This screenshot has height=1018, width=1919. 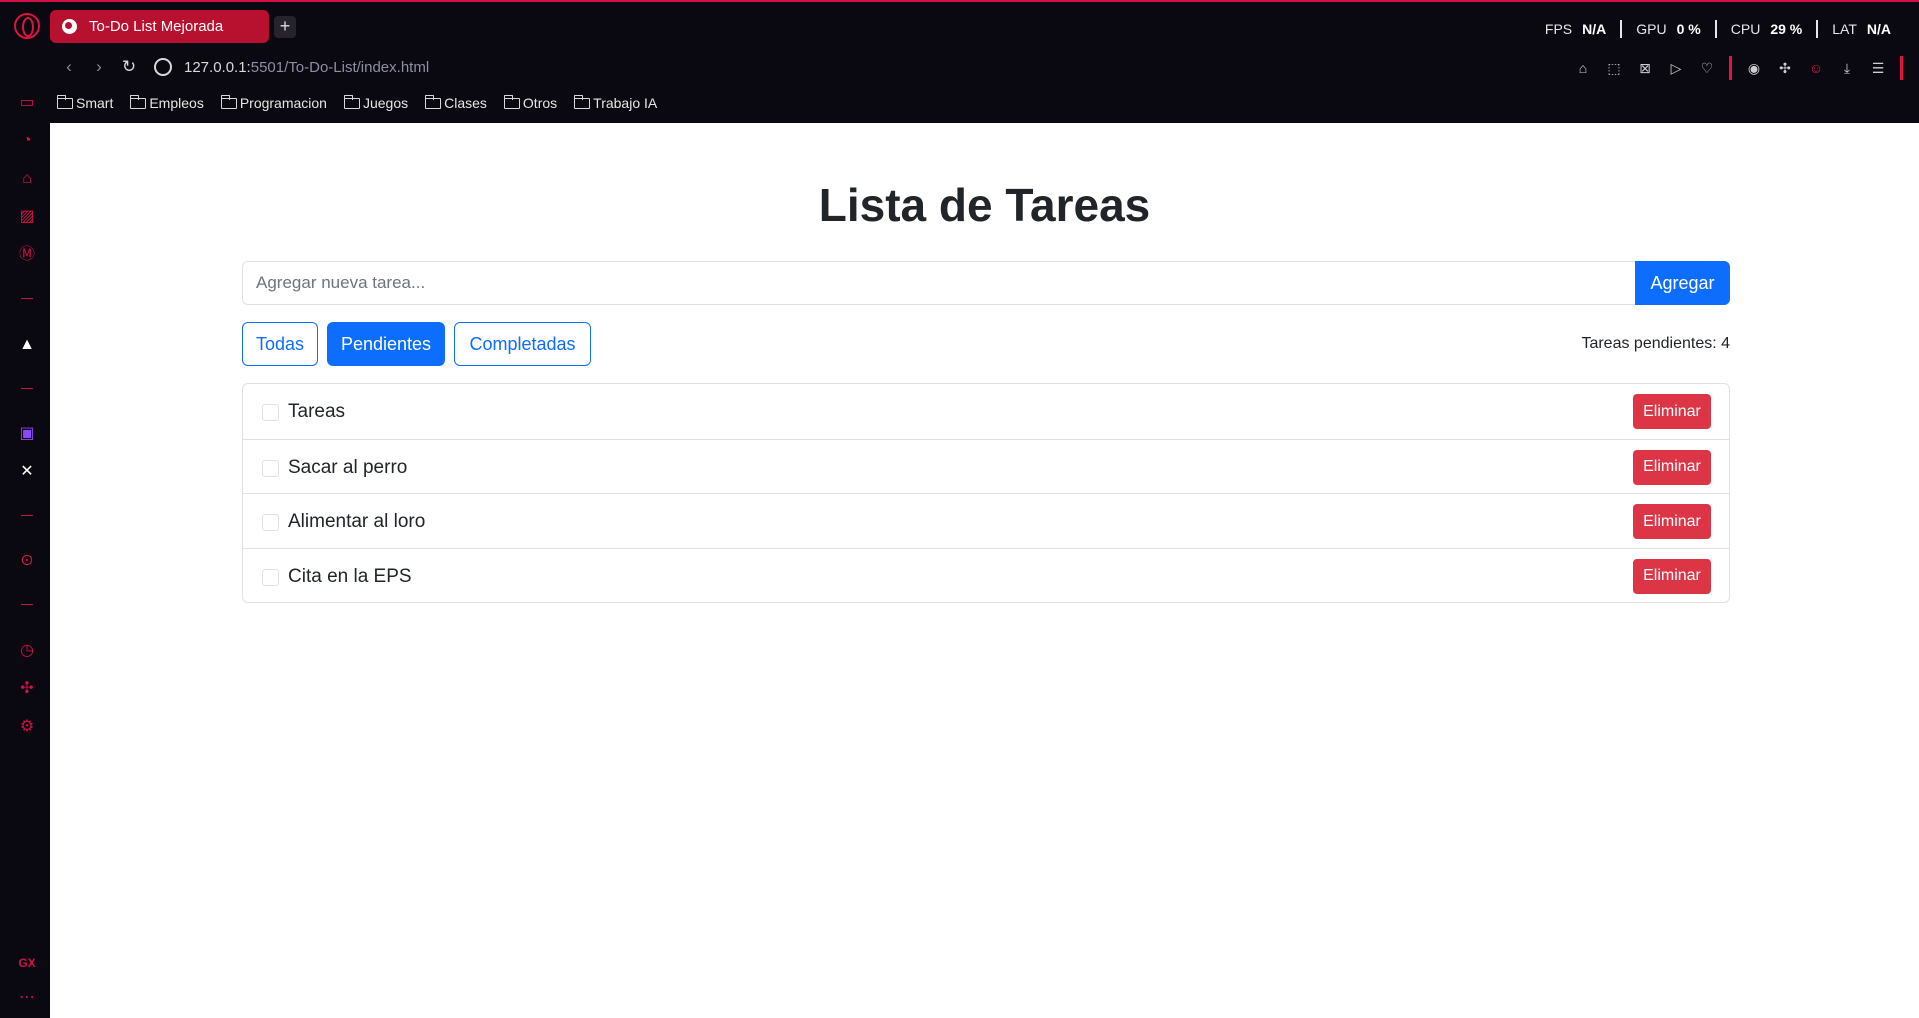 I want to click on bookmark-folder-clases: Clases, so click(x=456, y=102).